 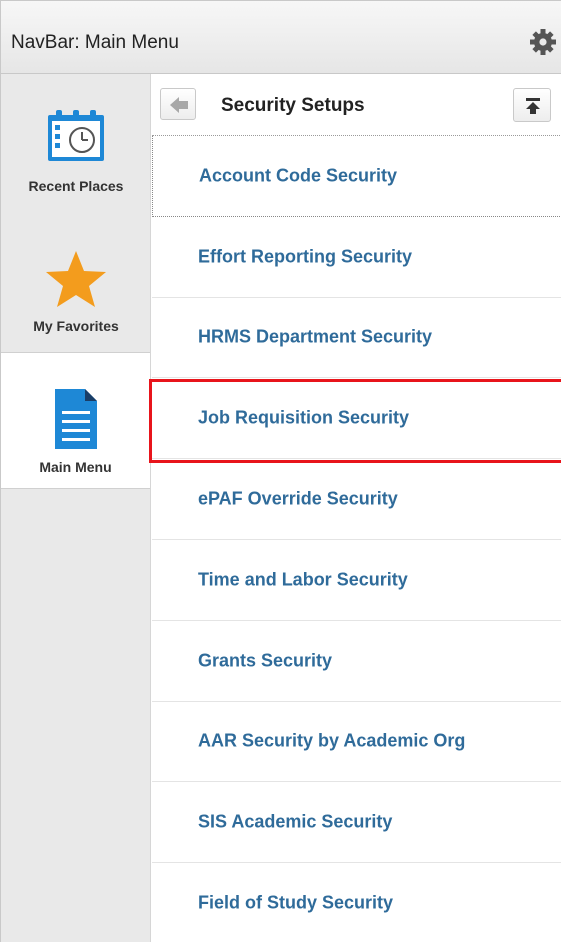 What do you see at coordinates (281, 37) in the screenshot?
I see `navbar-header: NavBar: Main Menu` at bounding box center [281, 37].